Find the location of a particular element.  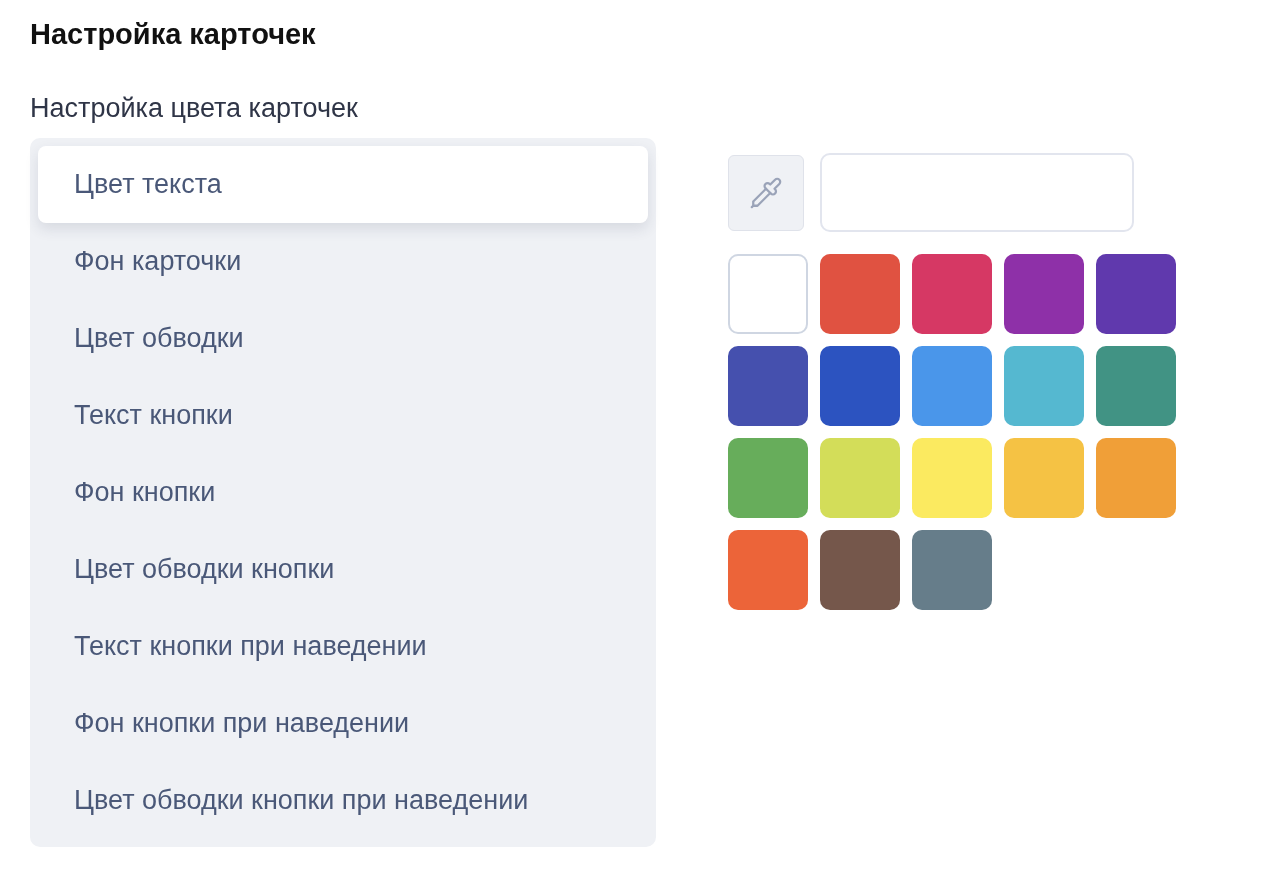

eyedropper-button is located at coordinates (766, 192).